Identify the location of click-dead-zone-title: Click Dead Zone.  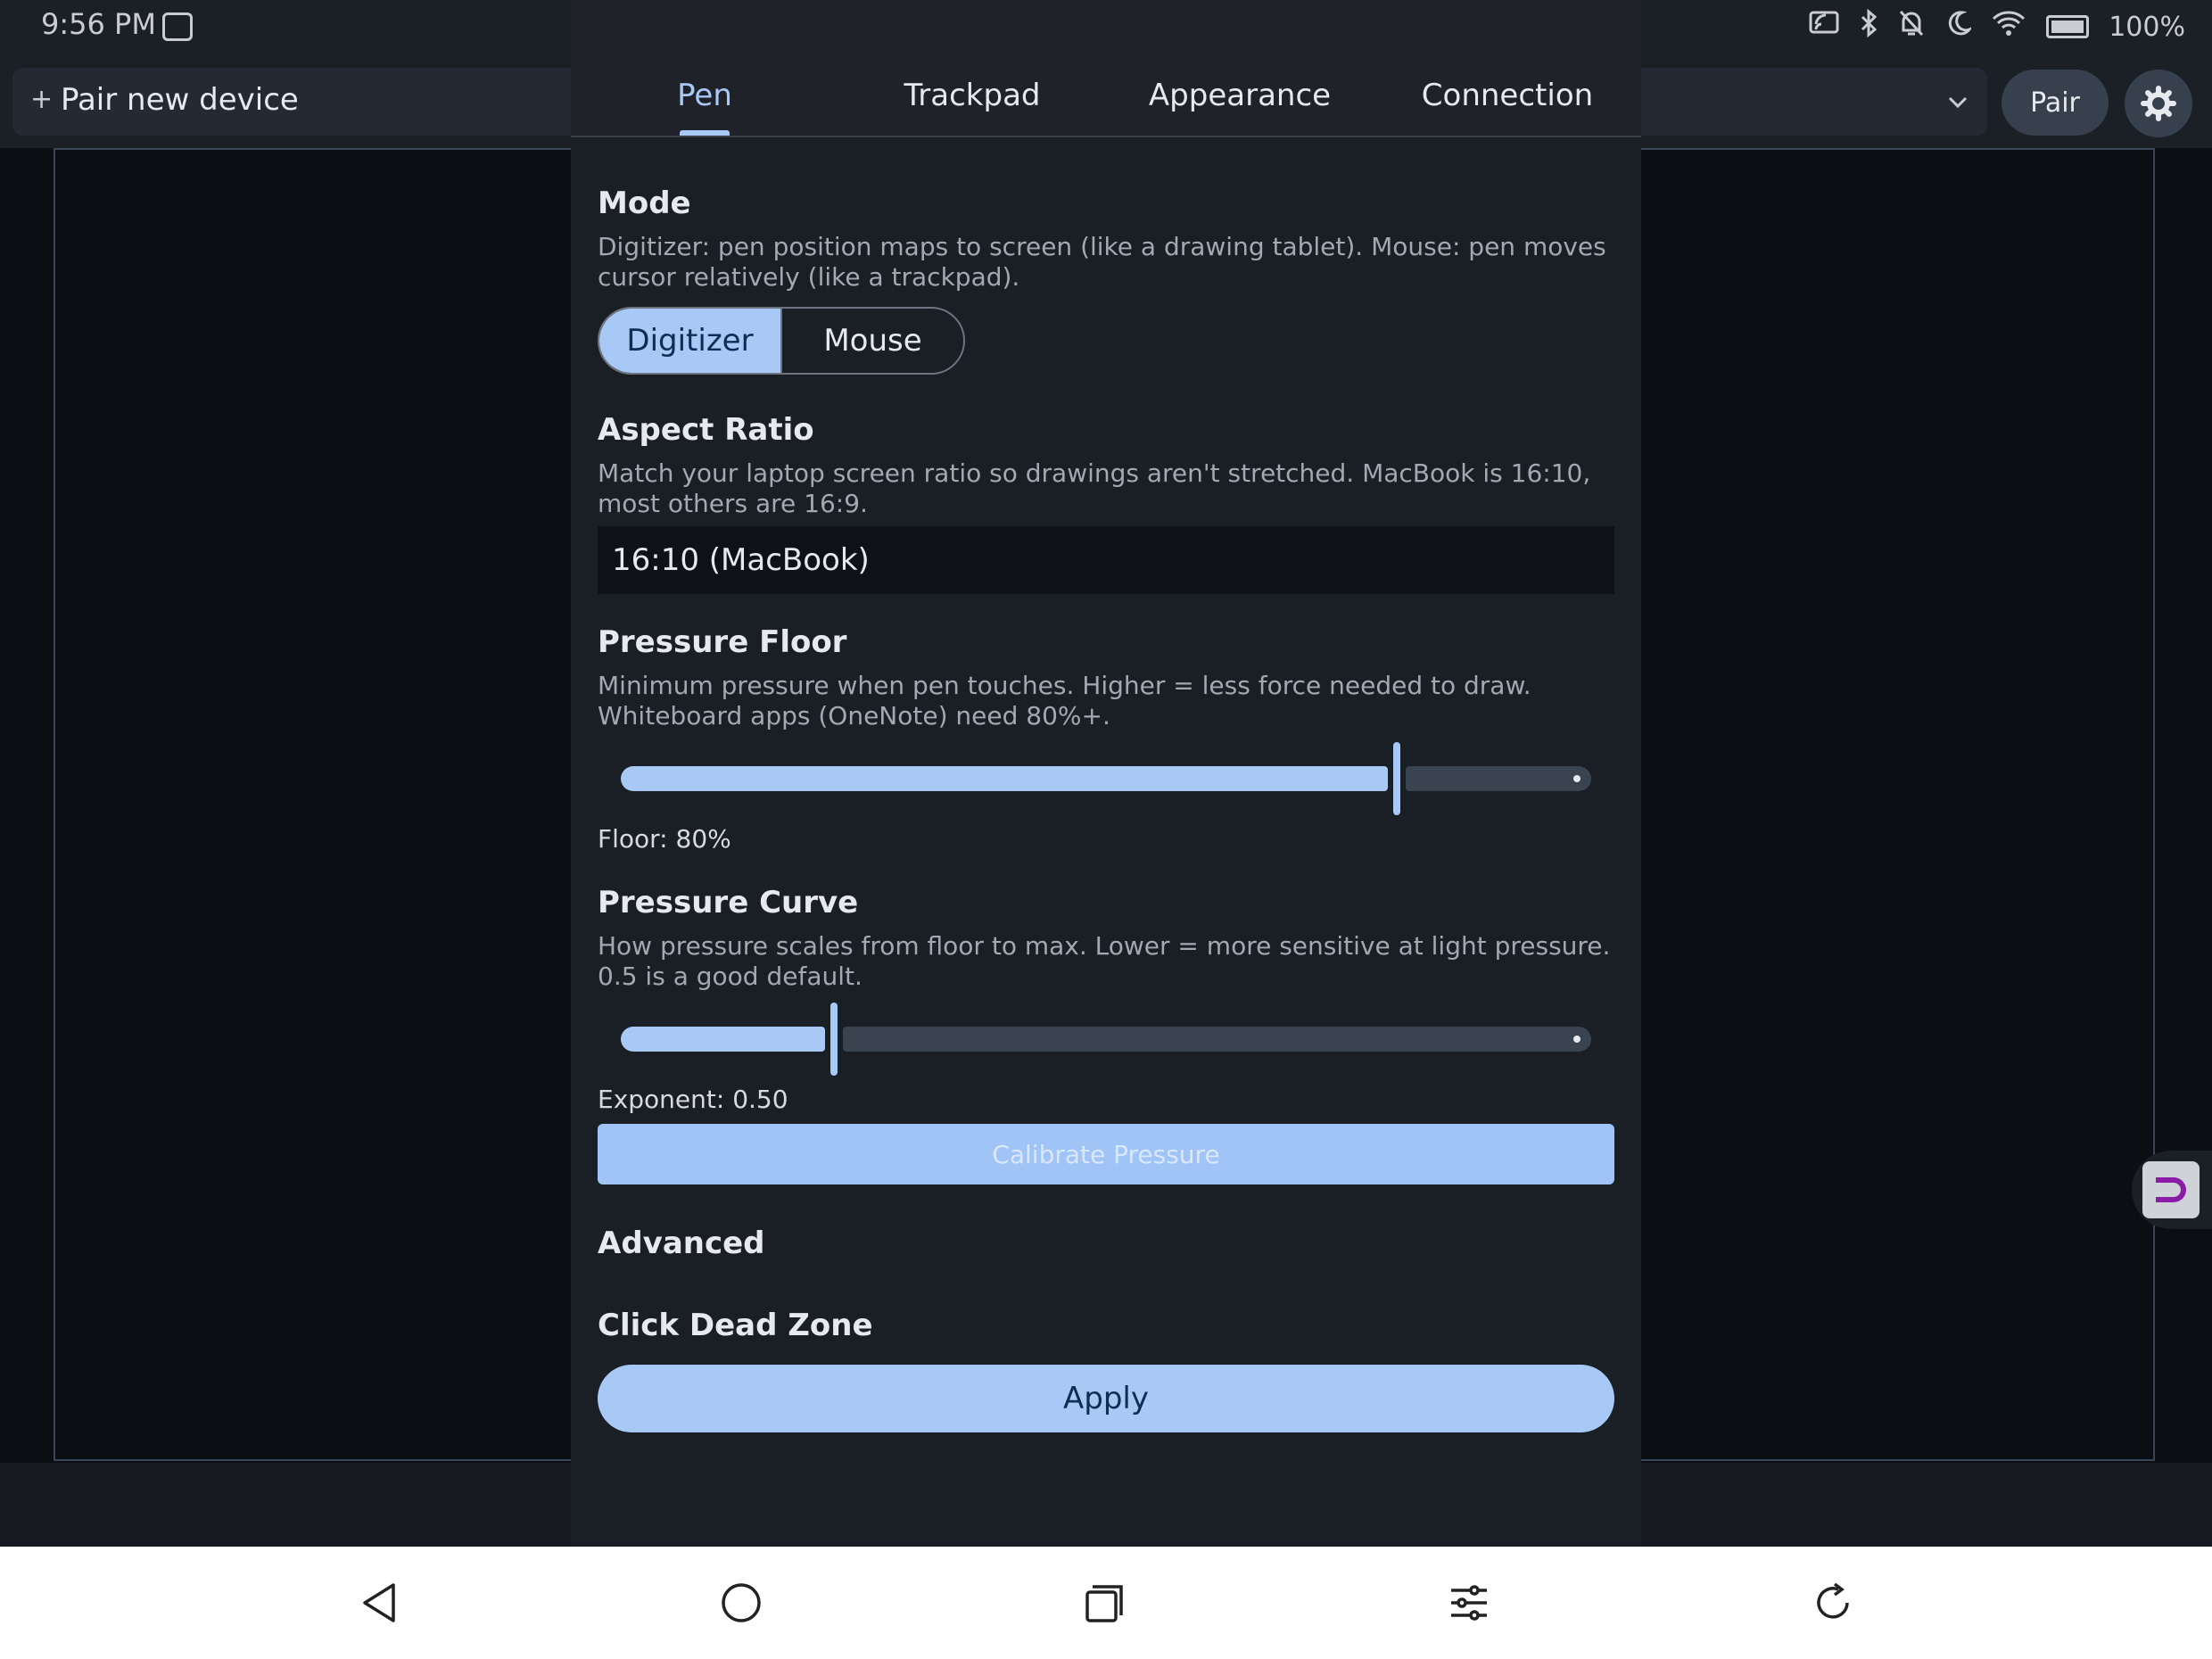
(735, 1325).